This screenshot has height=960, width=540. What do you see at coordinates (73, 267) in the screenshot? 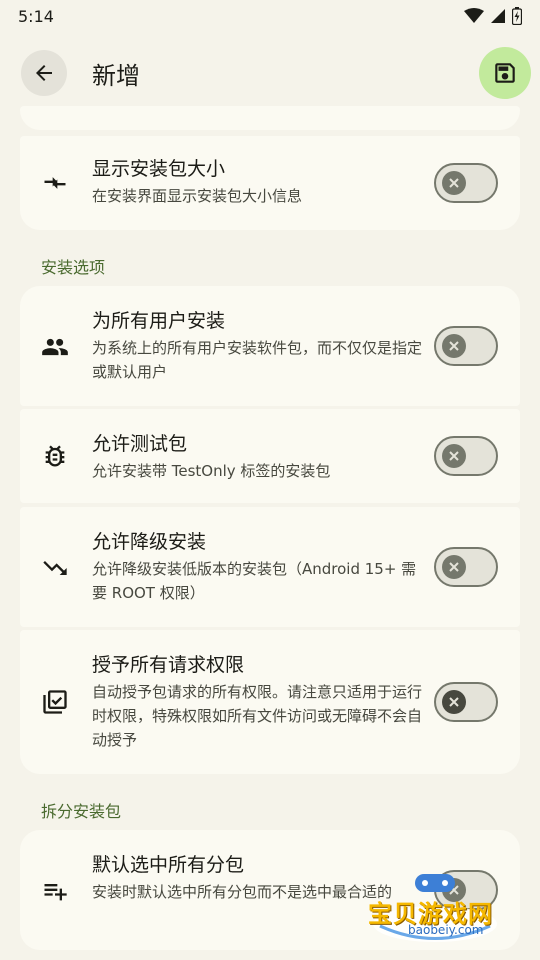
I see `section-header-install-options: 安装选项` at bounding box center [73, 267].